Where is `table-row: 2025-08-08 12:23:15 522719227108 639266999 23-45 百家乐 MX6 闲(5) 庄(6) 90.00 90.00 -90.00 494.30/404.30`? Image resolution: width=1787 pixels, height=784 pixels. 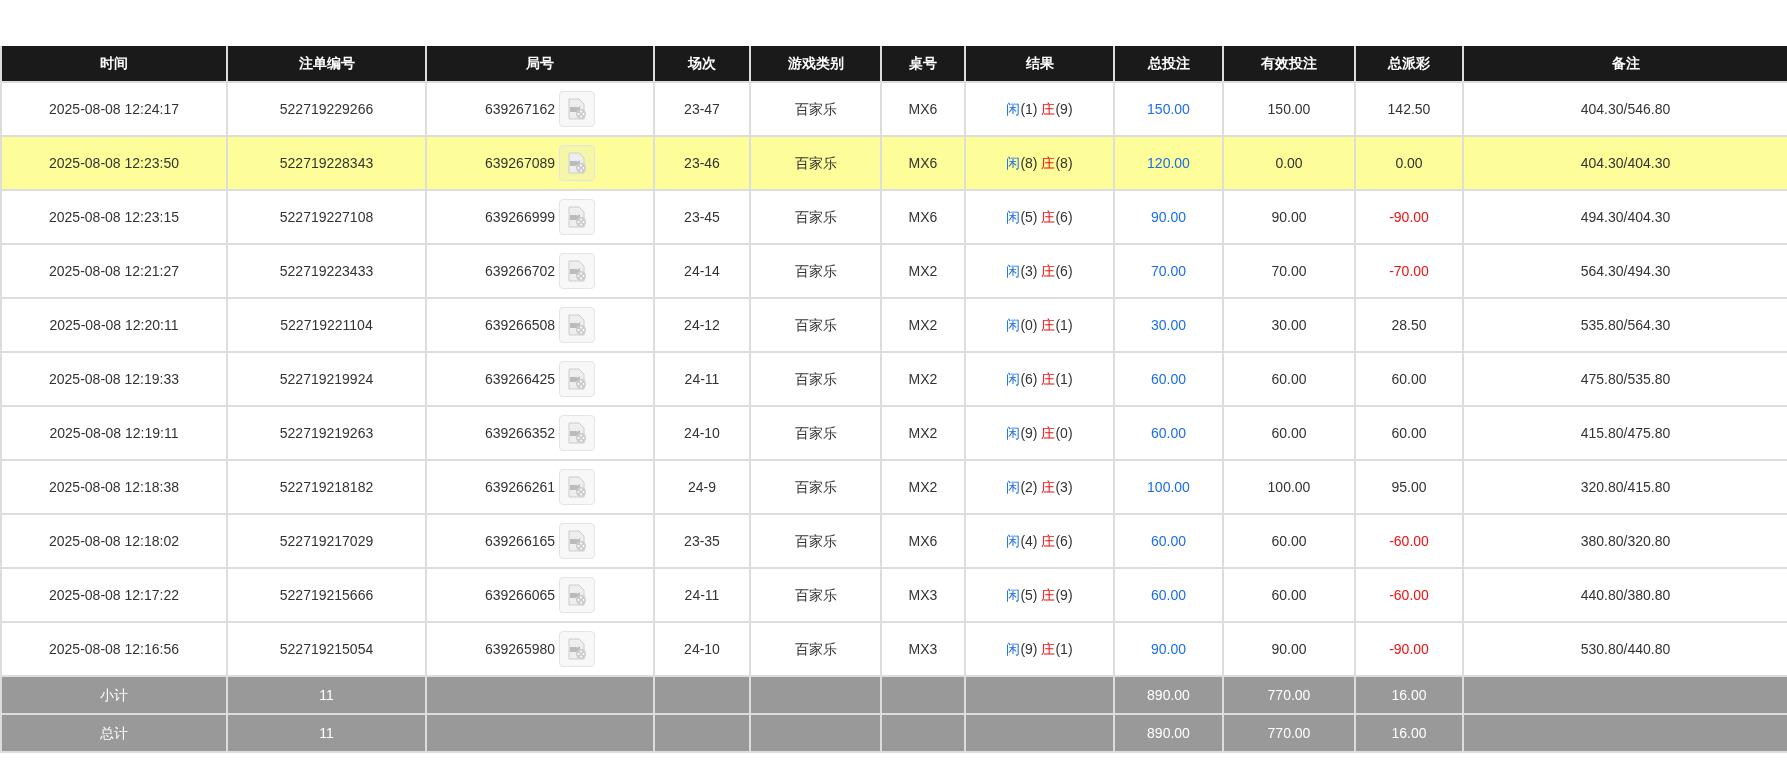
table-row: 2025-08-08 12:23:15 522719227108 639266999 23-45 百家乐 MX6 闲(5) 庄(6) 90.00 90.00 -90.00 494.30/404.30 is located at coordinates (894, 217).